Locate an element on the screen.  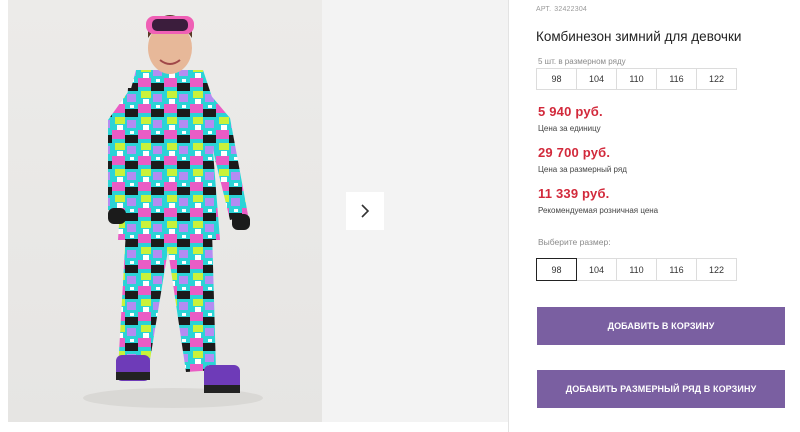
pack-size-grid: 98 104 110 116 122 is located at coordinates (636, 79).